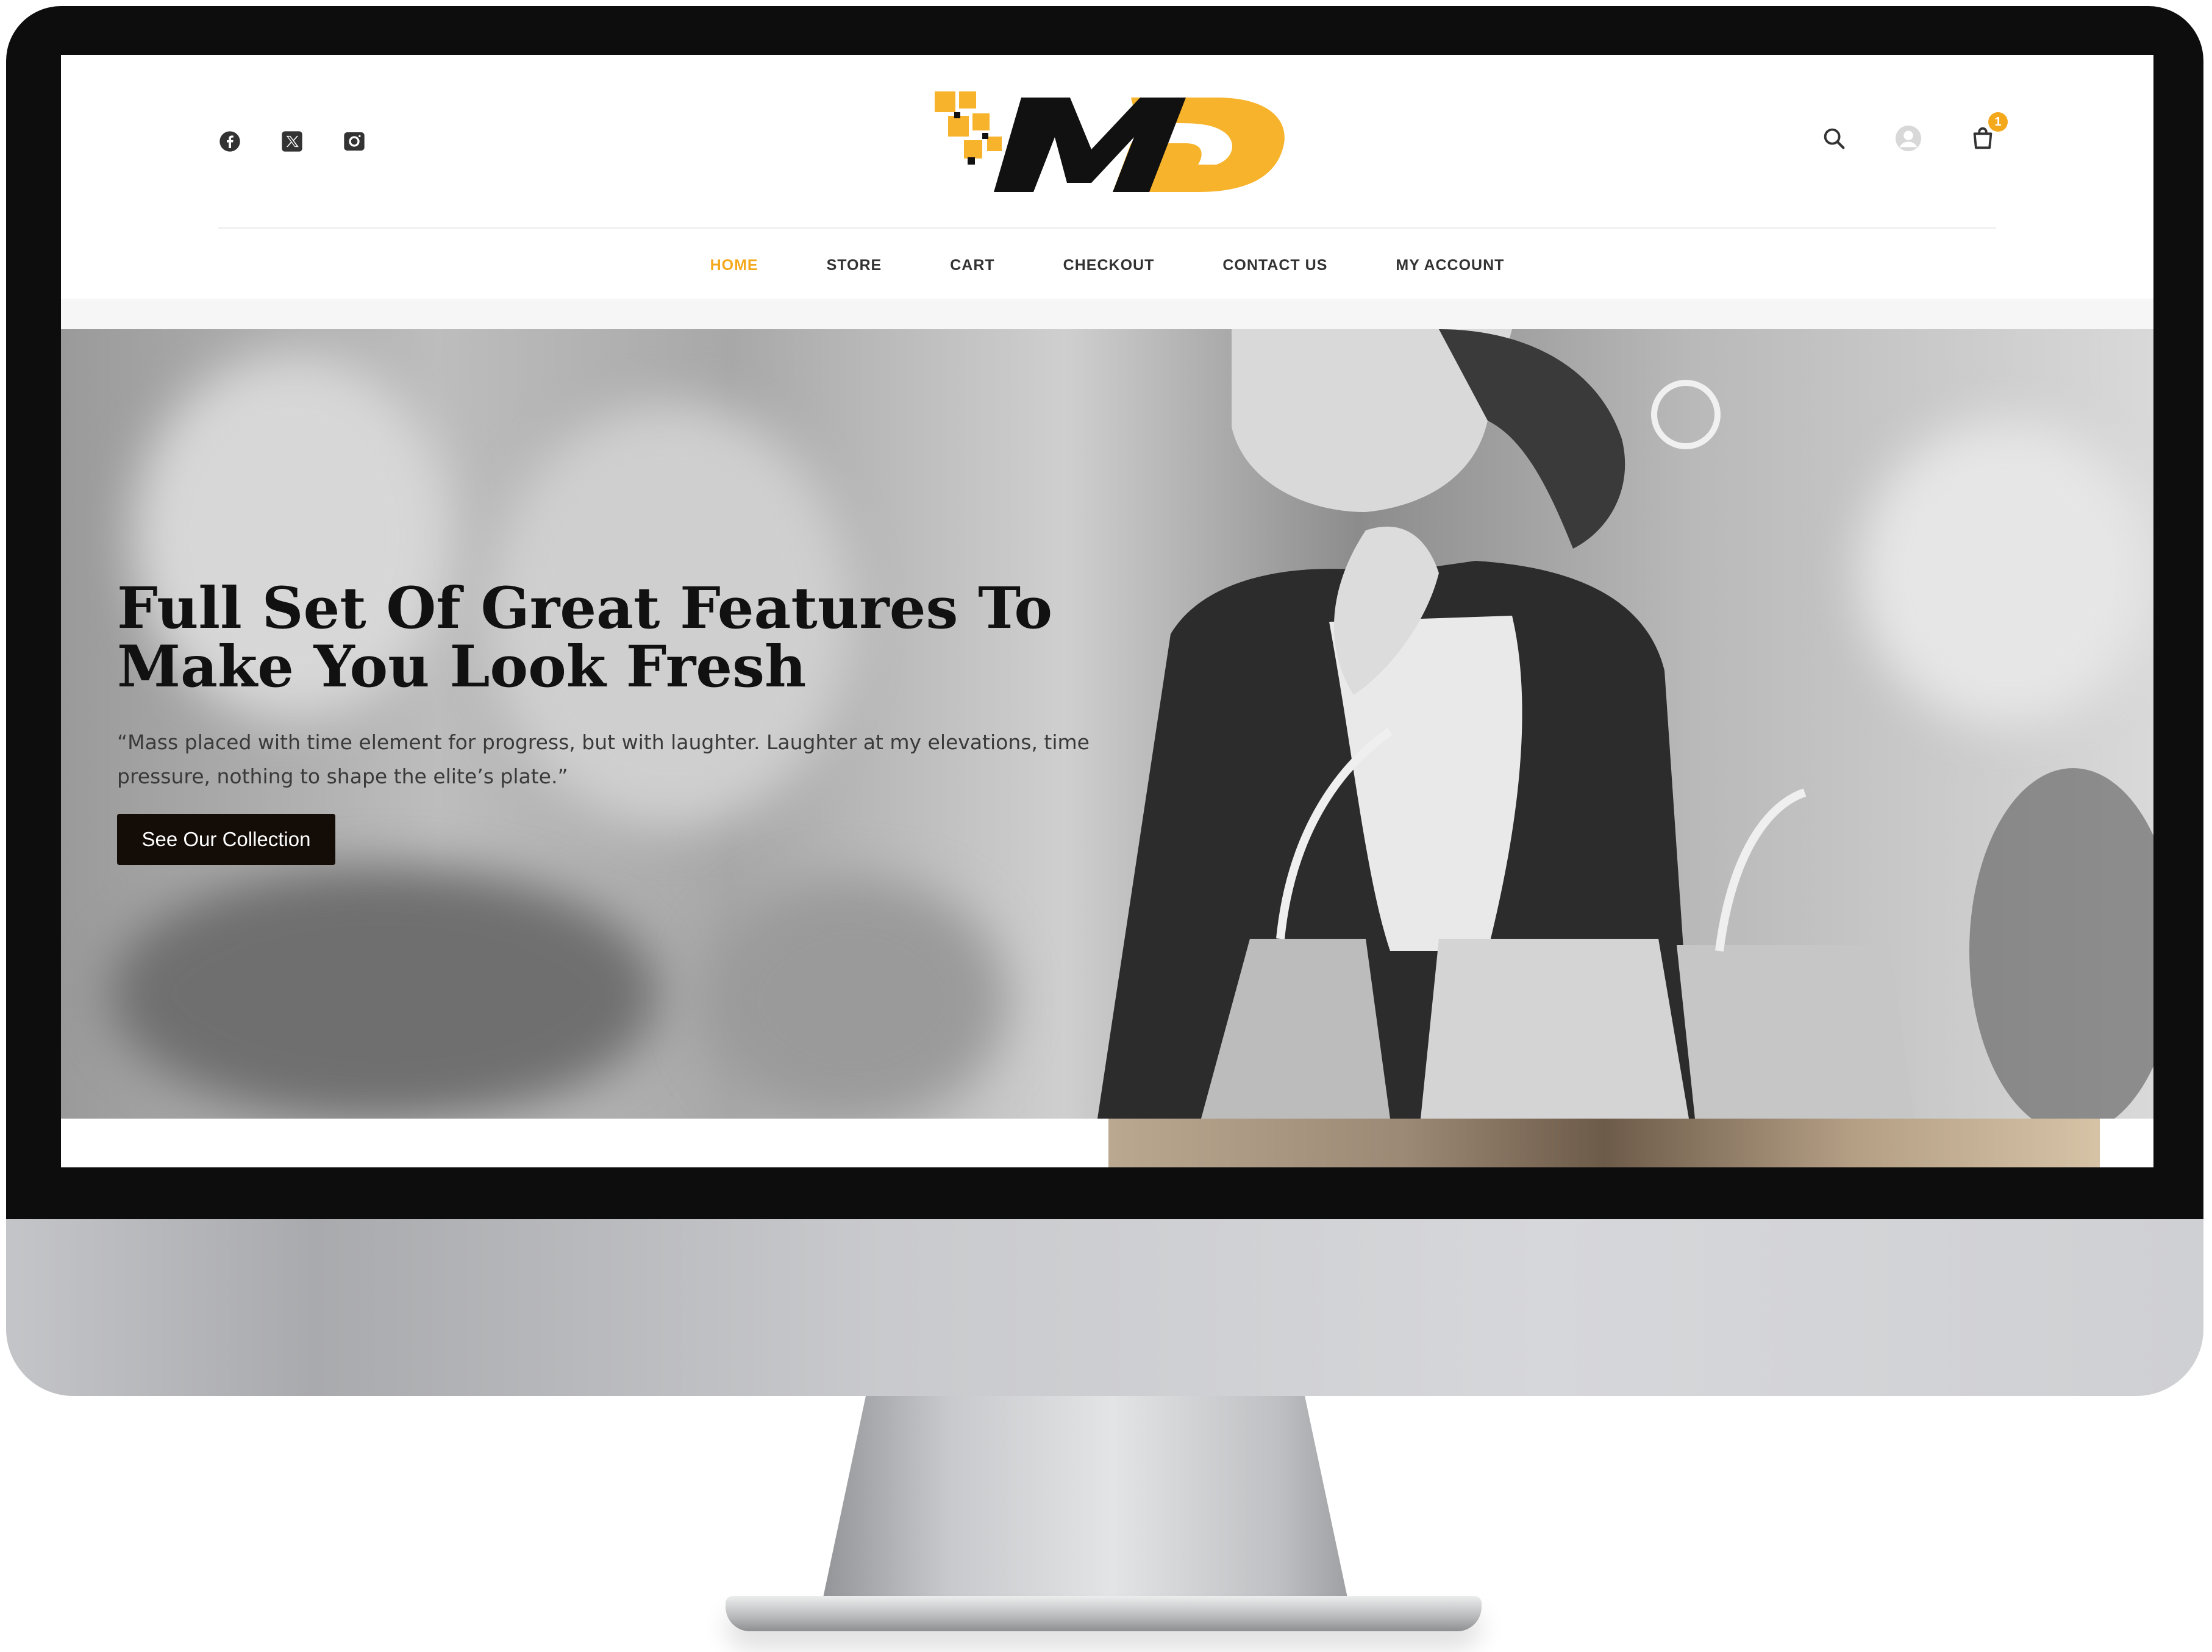  Describe the element at coordinates (1604, 1143) in the screenshot. I see `next-section-image-preview` at that location.